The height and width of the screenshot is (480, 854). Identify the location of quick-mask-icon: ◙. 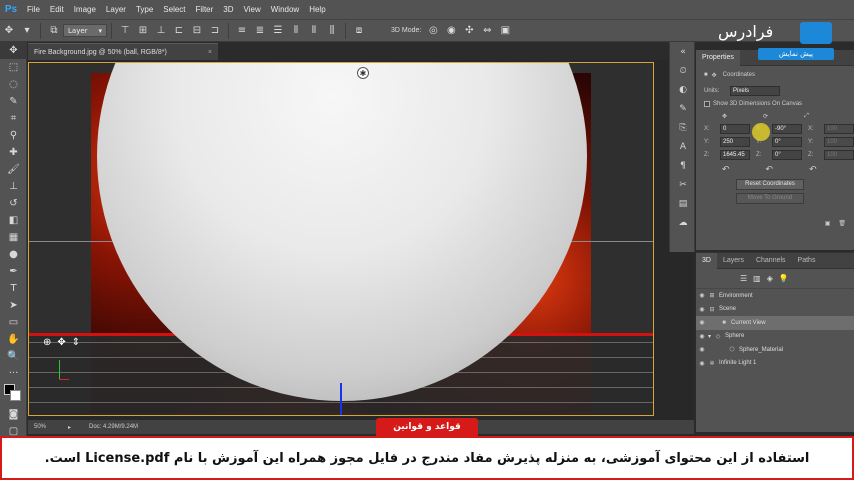
(13, 414).